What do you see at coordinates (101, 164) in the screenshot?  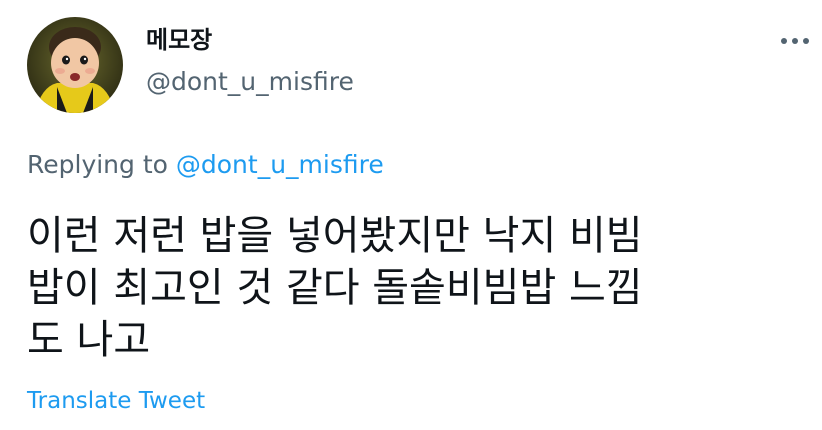 I see `reply-prefix: Replying to` at bounding box center [101, 164].